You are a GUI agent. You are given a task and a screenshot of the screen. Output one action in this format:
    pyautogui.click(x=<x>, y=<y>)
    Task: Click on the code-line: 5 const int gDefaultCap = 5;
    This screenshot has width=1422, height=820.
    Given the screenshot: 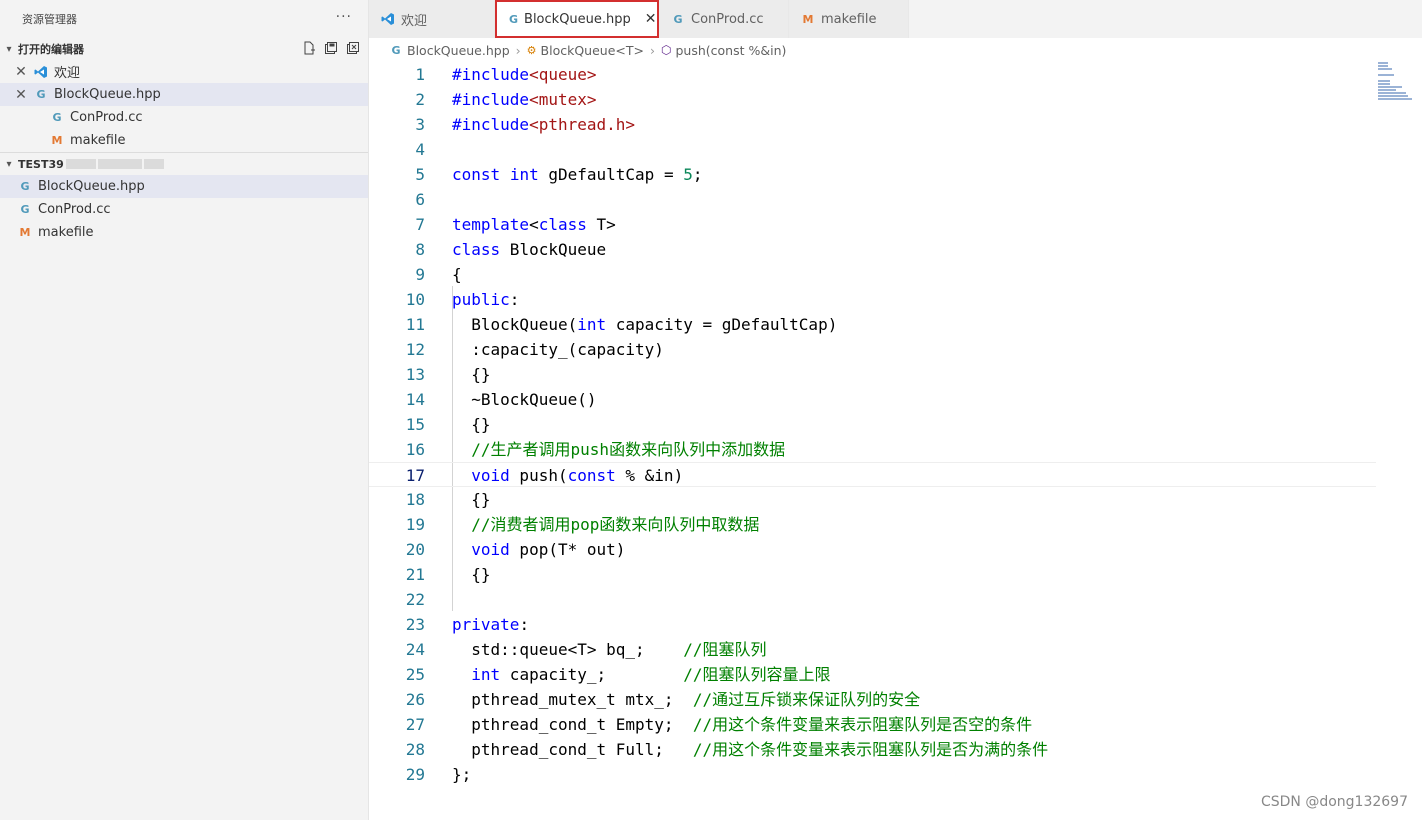 What is the action you would take?
    pyautogui.click(x=872, y=174)
    